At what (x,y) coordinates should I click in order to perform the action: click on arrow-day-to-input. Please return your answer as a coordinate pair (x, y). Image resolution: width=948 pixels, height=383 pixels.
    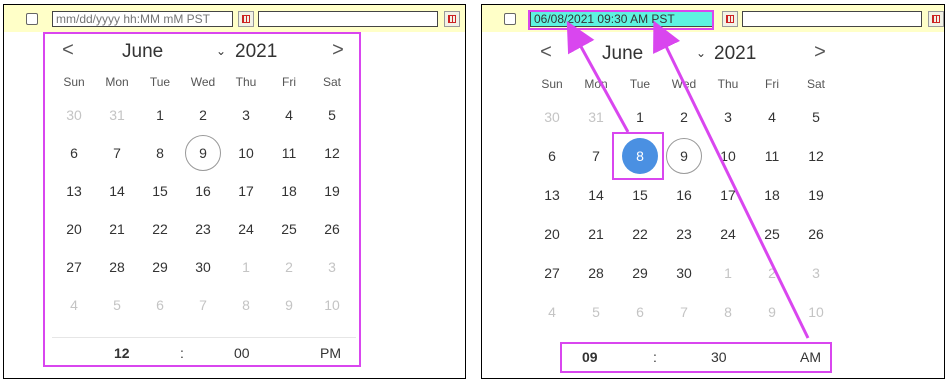
    Looking at the image, I should click on (598, 76).